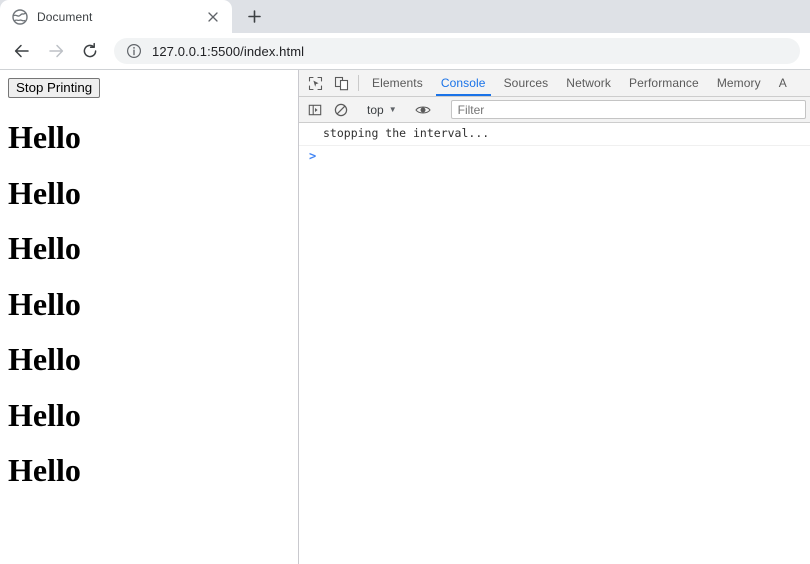  I want to click on tab-elements: Elements, so click(397, 83).